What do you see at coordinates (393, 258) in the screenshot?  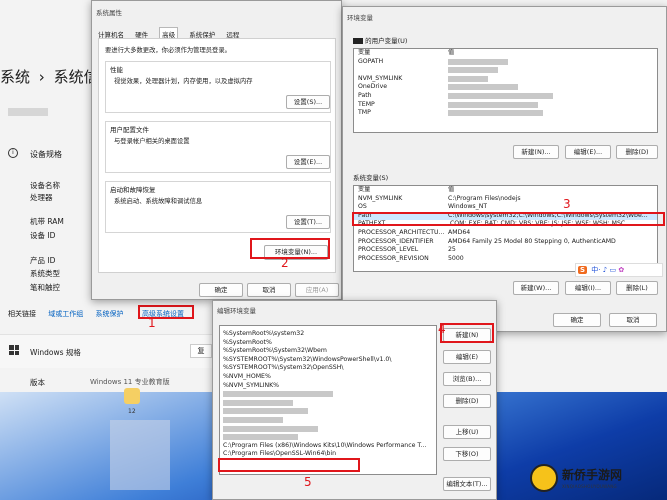 I see `var-name: PROCESSOR_REVISION` at bounding box center [393, 258].